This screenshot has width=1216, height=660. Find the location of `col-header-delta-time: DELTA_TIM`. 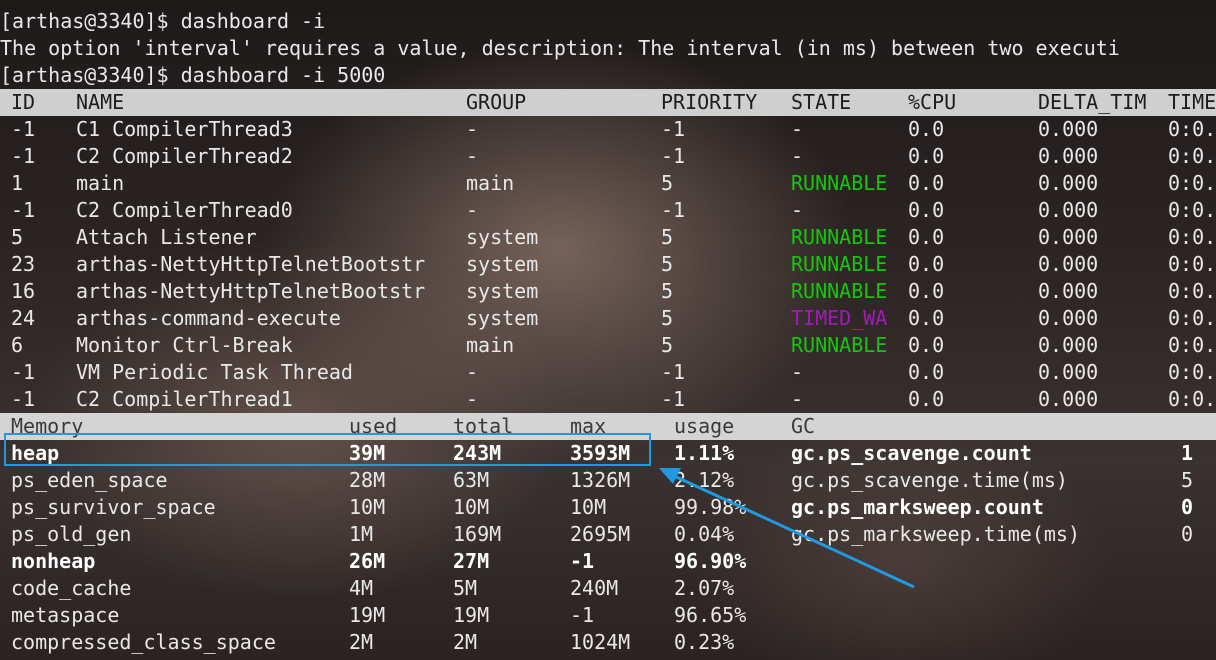

col-header-delta-time: DELTA_TIM is located at coordinates (1092, 102).